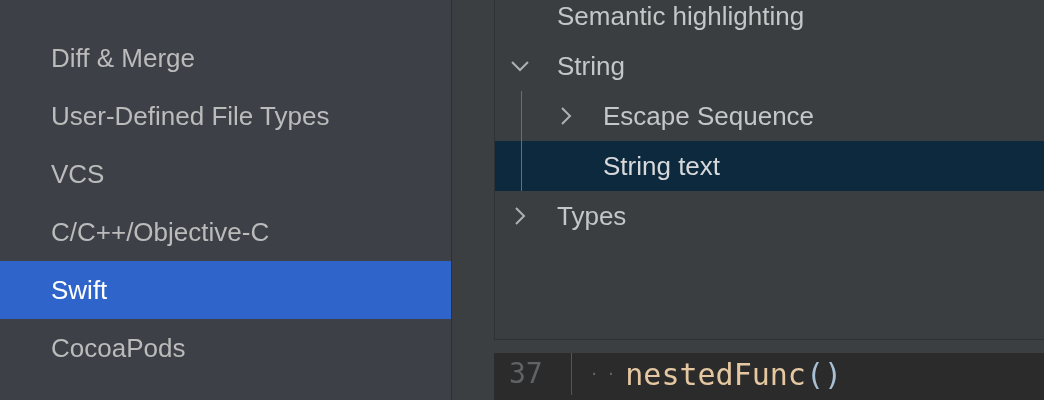  I want to click on code-text: nestedFunc, so click(715, 374).